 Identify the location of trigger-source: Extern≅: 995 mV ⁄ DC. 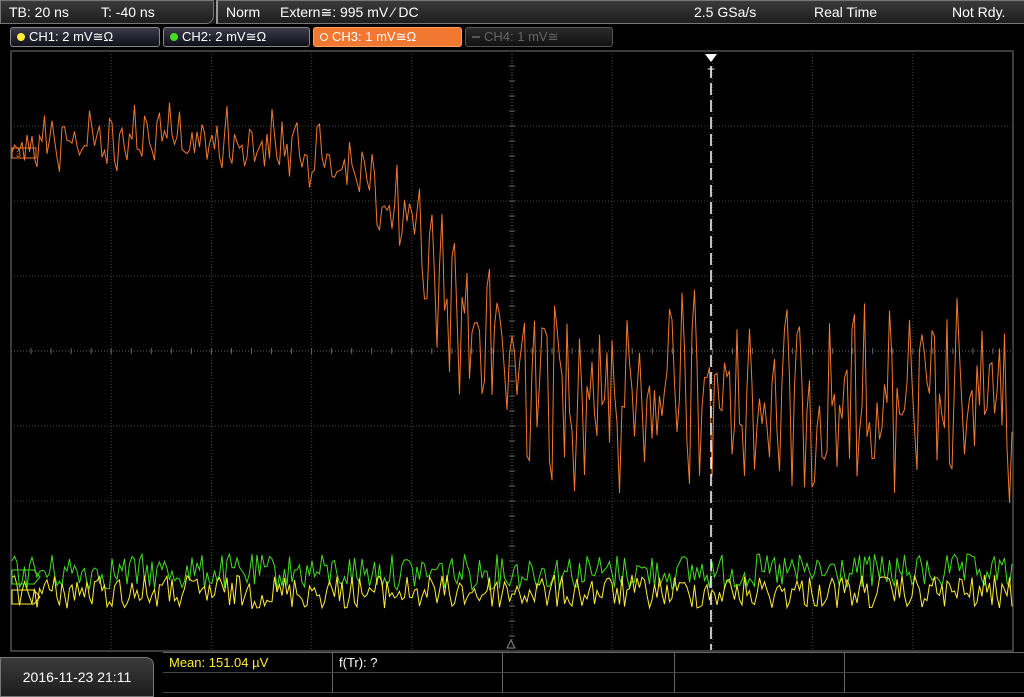
(349, 12).